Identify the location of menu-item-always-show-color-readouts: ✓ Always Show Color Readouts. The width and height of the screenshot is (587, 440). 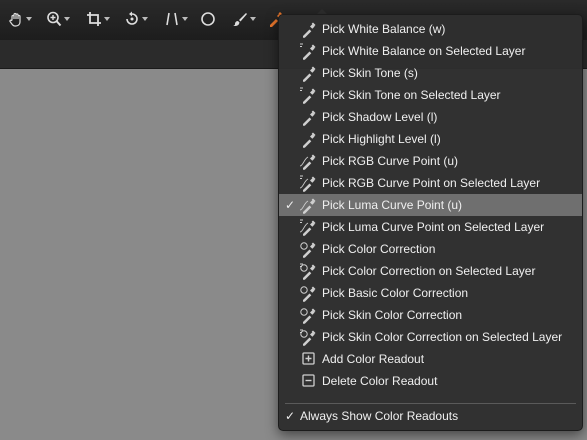
(430, 416).